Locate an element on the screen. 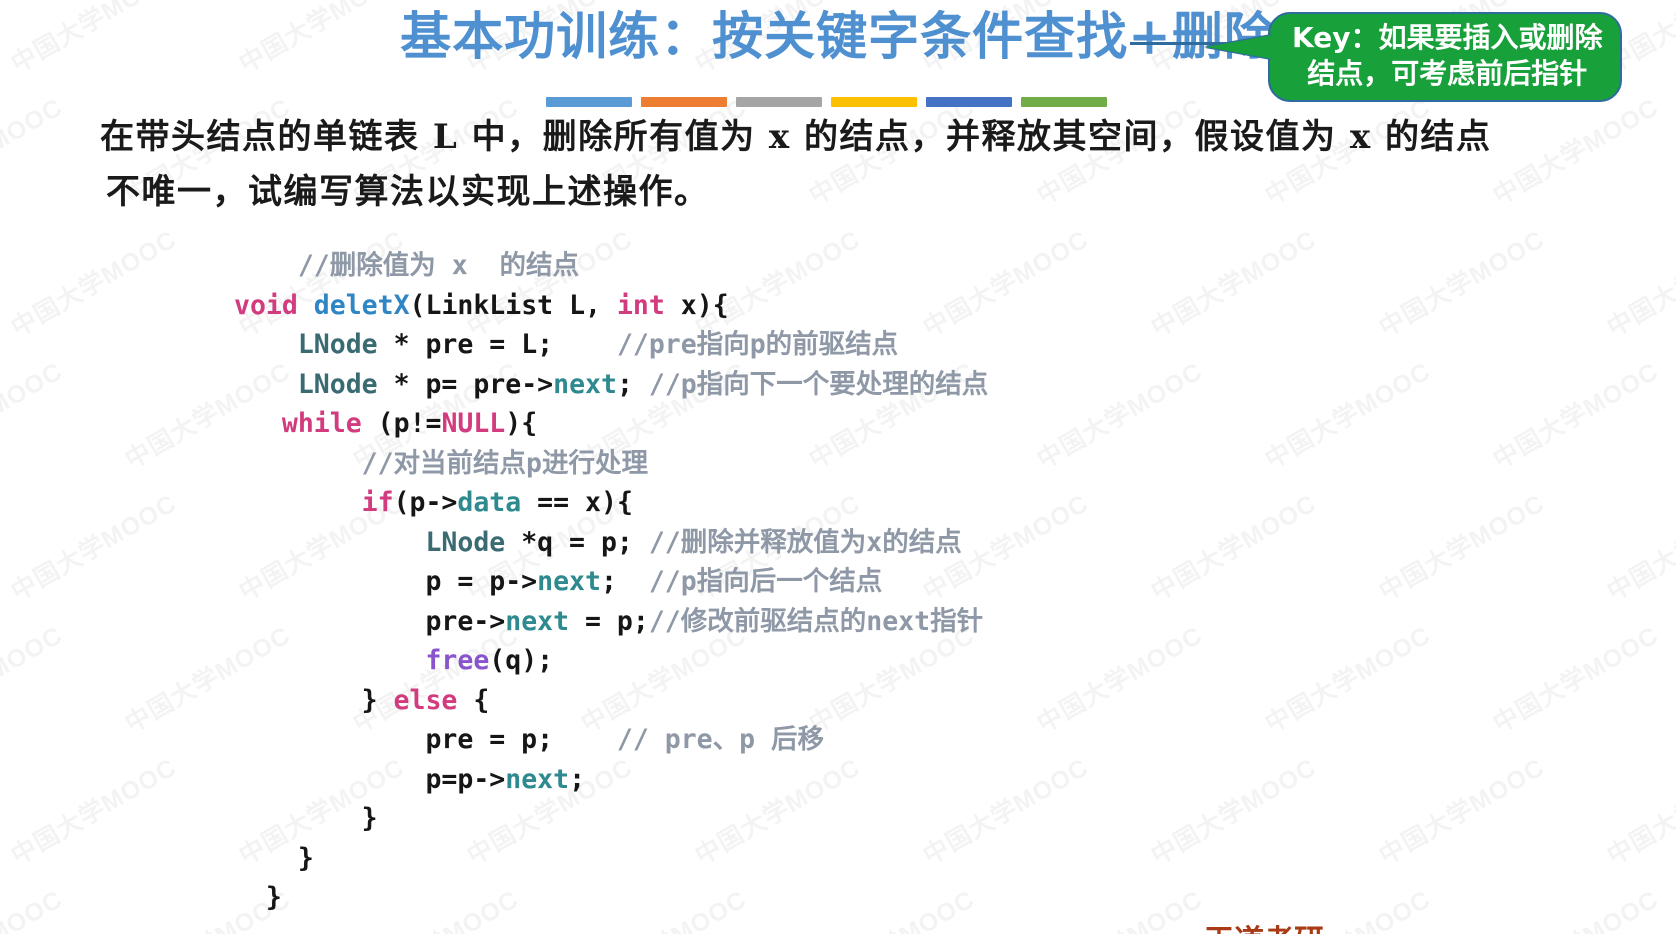 This screenshot has width=1676, height=934. code-line: p = p->next; //p指向后一个结点 is located at coordinates (611, 582).